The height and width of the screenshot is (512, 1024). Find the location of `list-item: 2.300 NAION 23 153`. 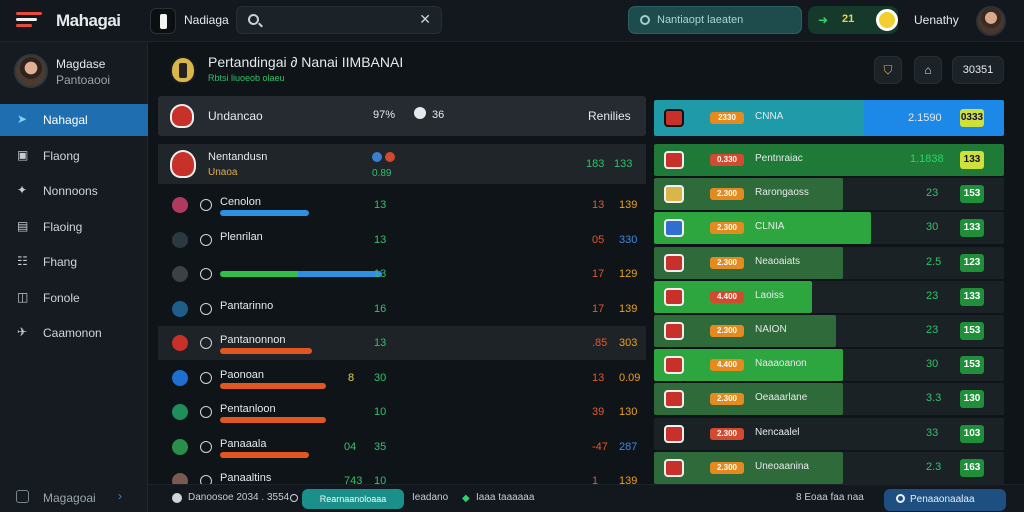

list-item: 2.300 NAION 23 153 is located at coordinates (829, 331).